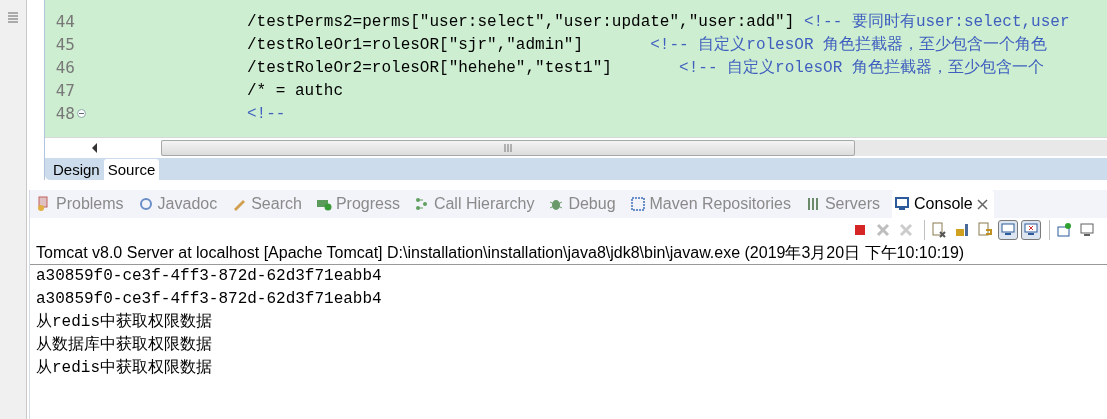 The image size is (1107, 419). I want to click on lock-icon, so click(962, 230).